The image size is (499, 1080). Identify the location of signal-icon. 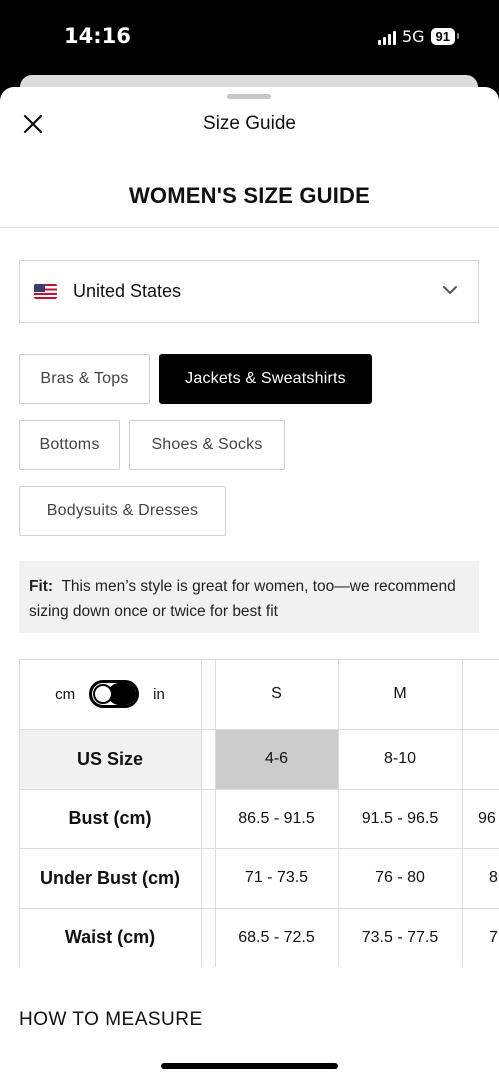
(386, 37).